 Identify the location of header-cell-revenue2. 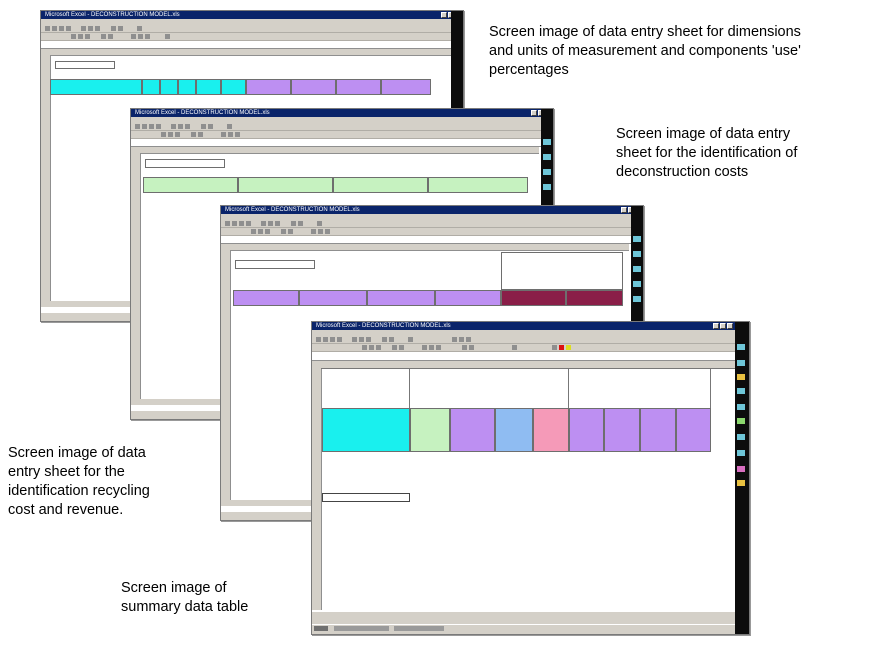
(594, 298).